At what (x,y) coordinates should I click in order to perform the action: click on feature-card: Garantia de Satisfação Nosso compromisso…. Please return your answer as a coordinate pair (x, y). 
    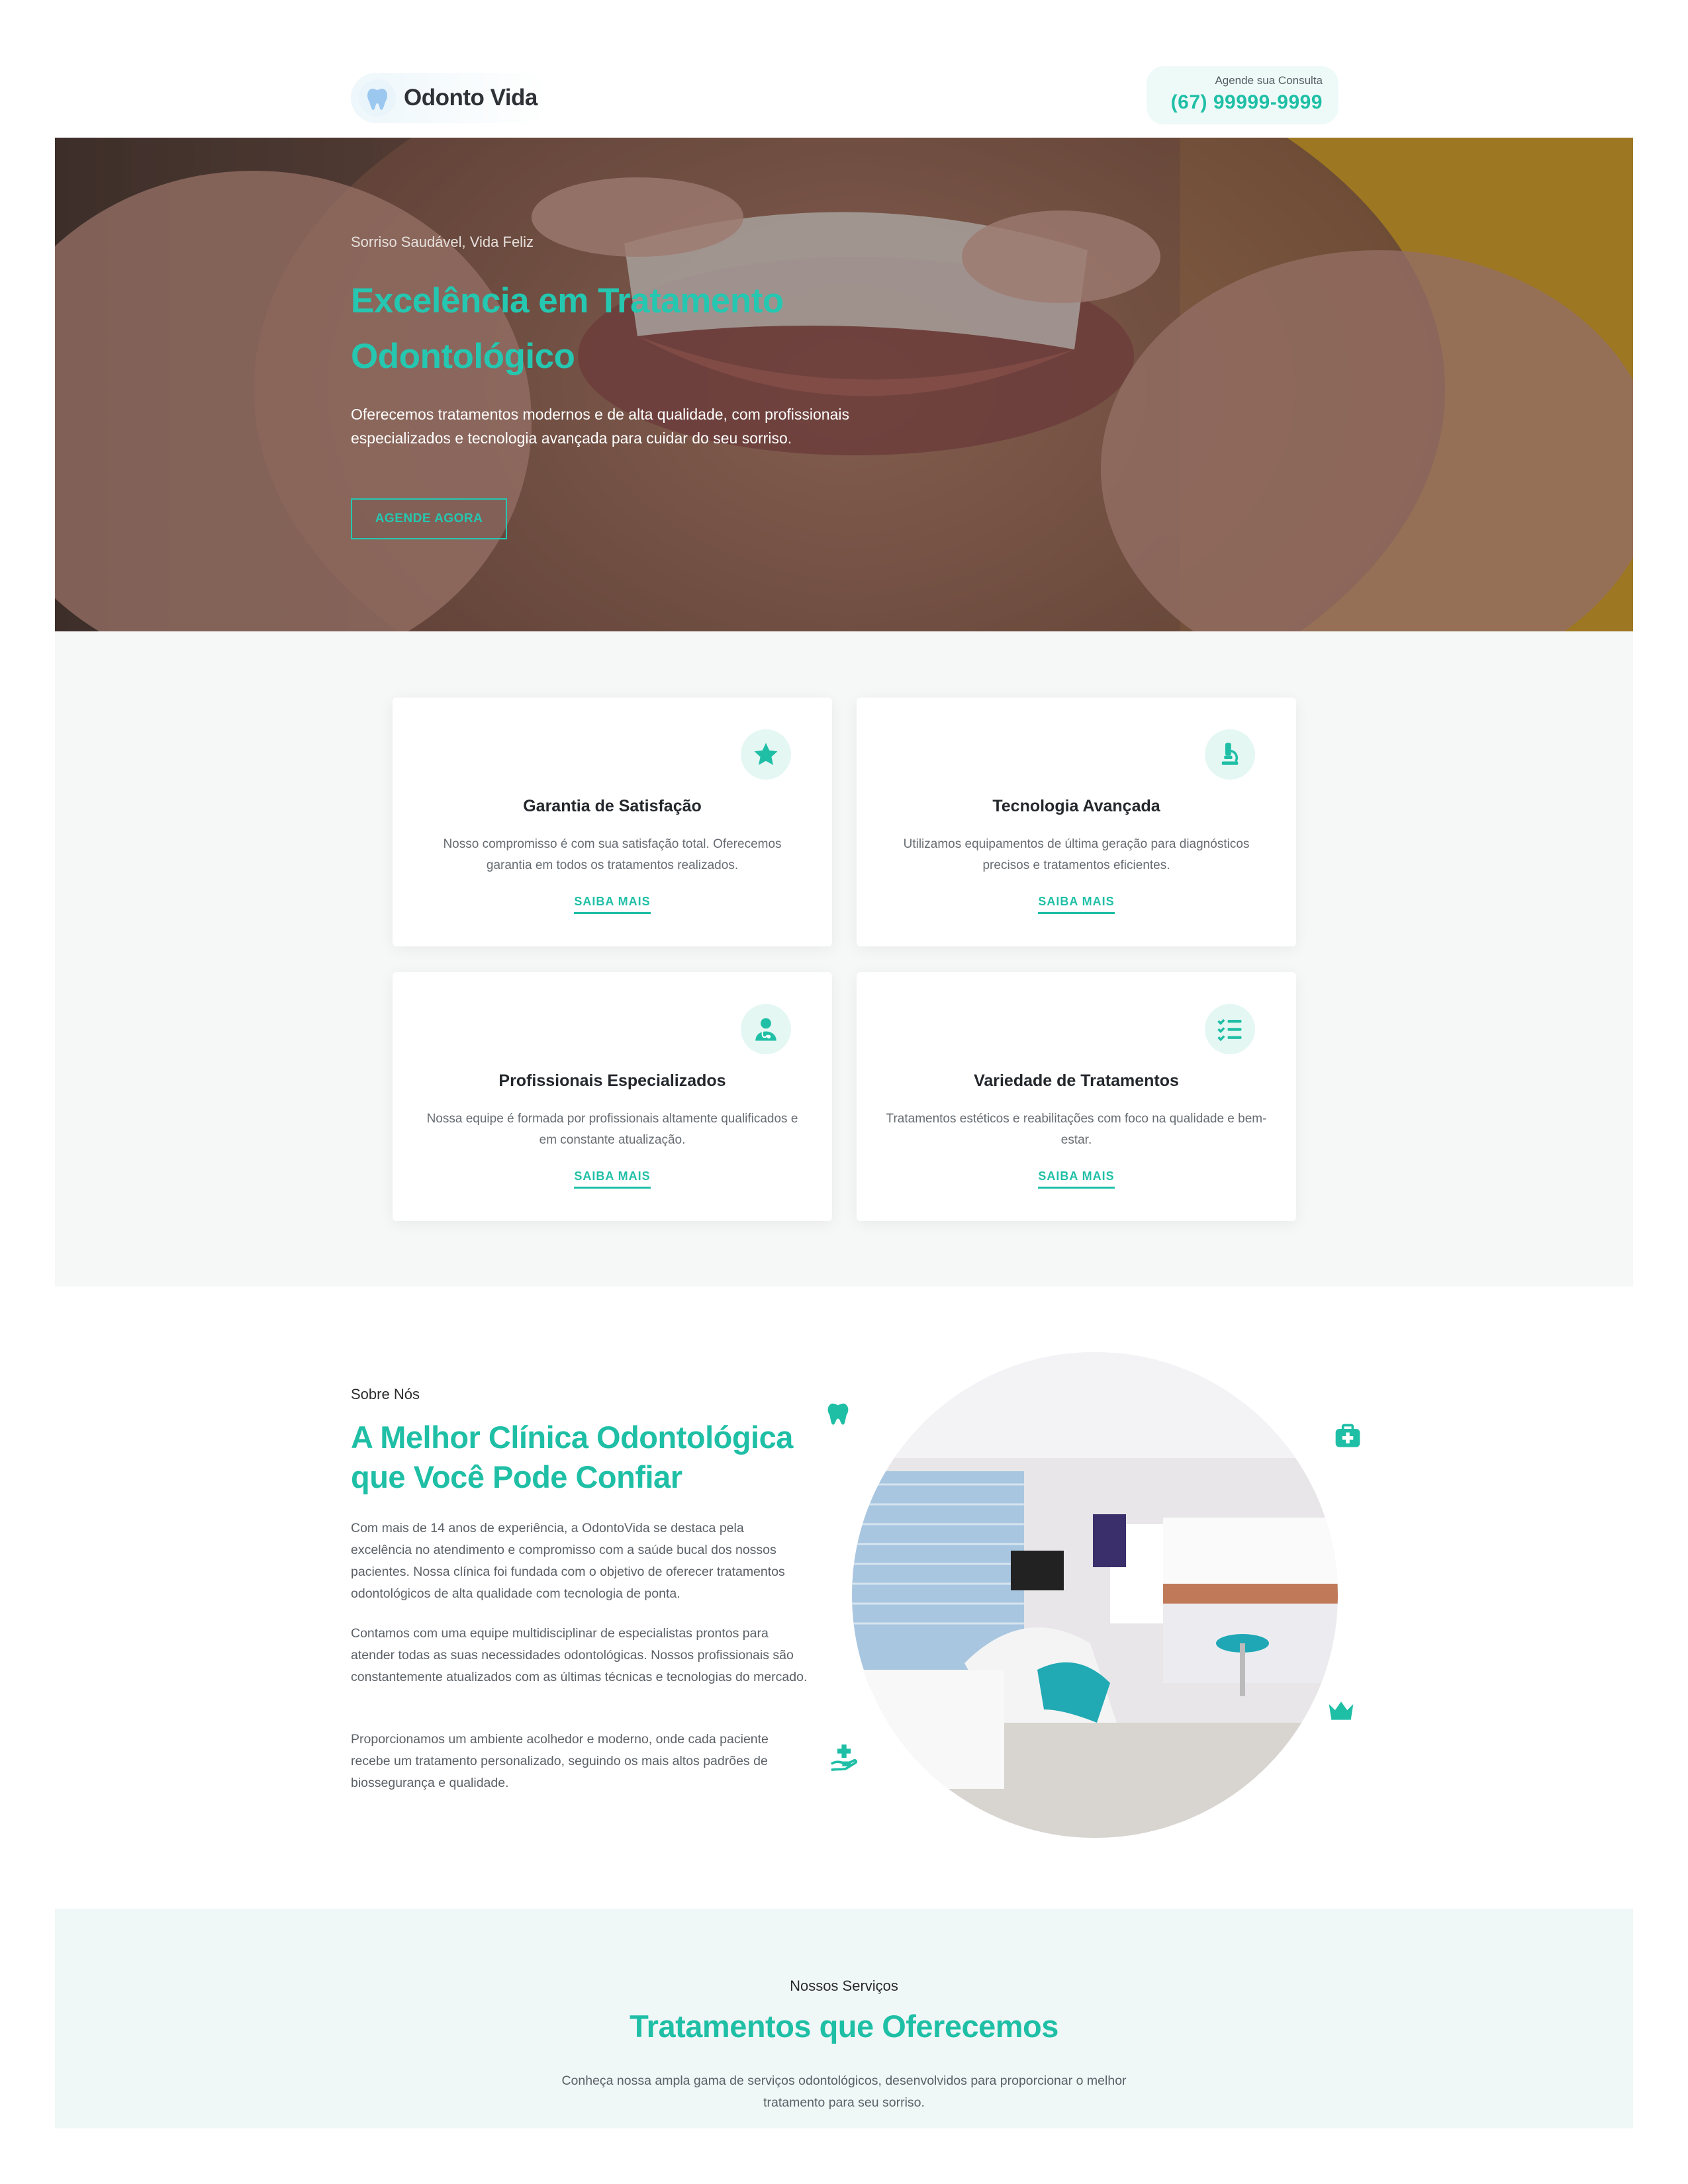
    Looking at the image, I should click on (612, 822).